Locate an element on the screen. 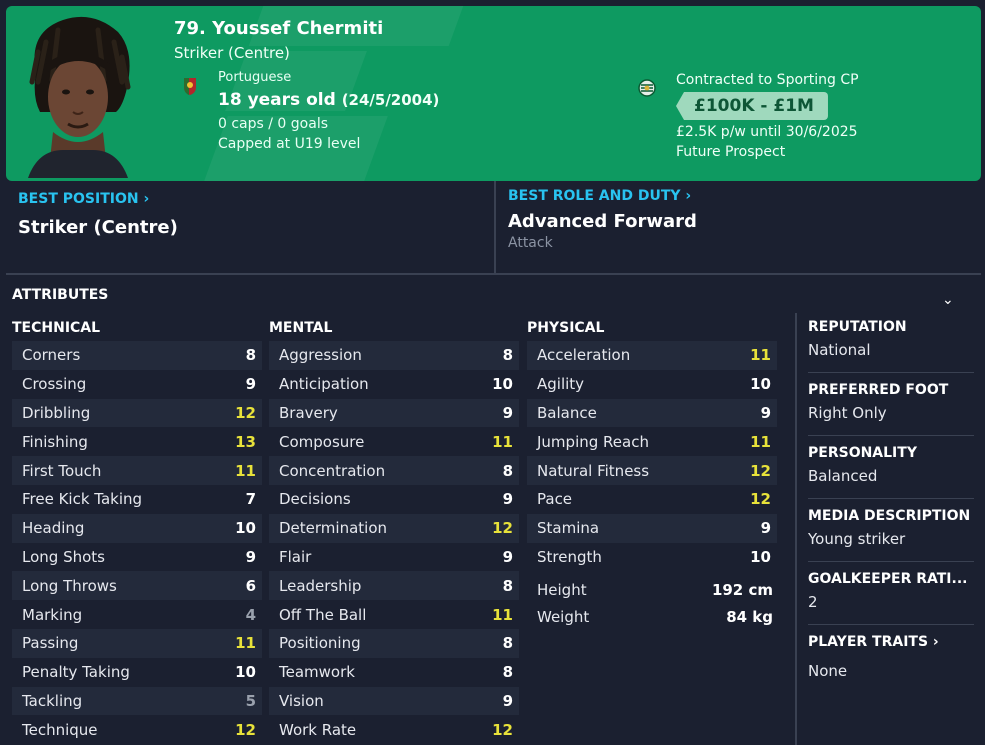  attribute-row: Positioning 8 is located at coordinates (394, 643).